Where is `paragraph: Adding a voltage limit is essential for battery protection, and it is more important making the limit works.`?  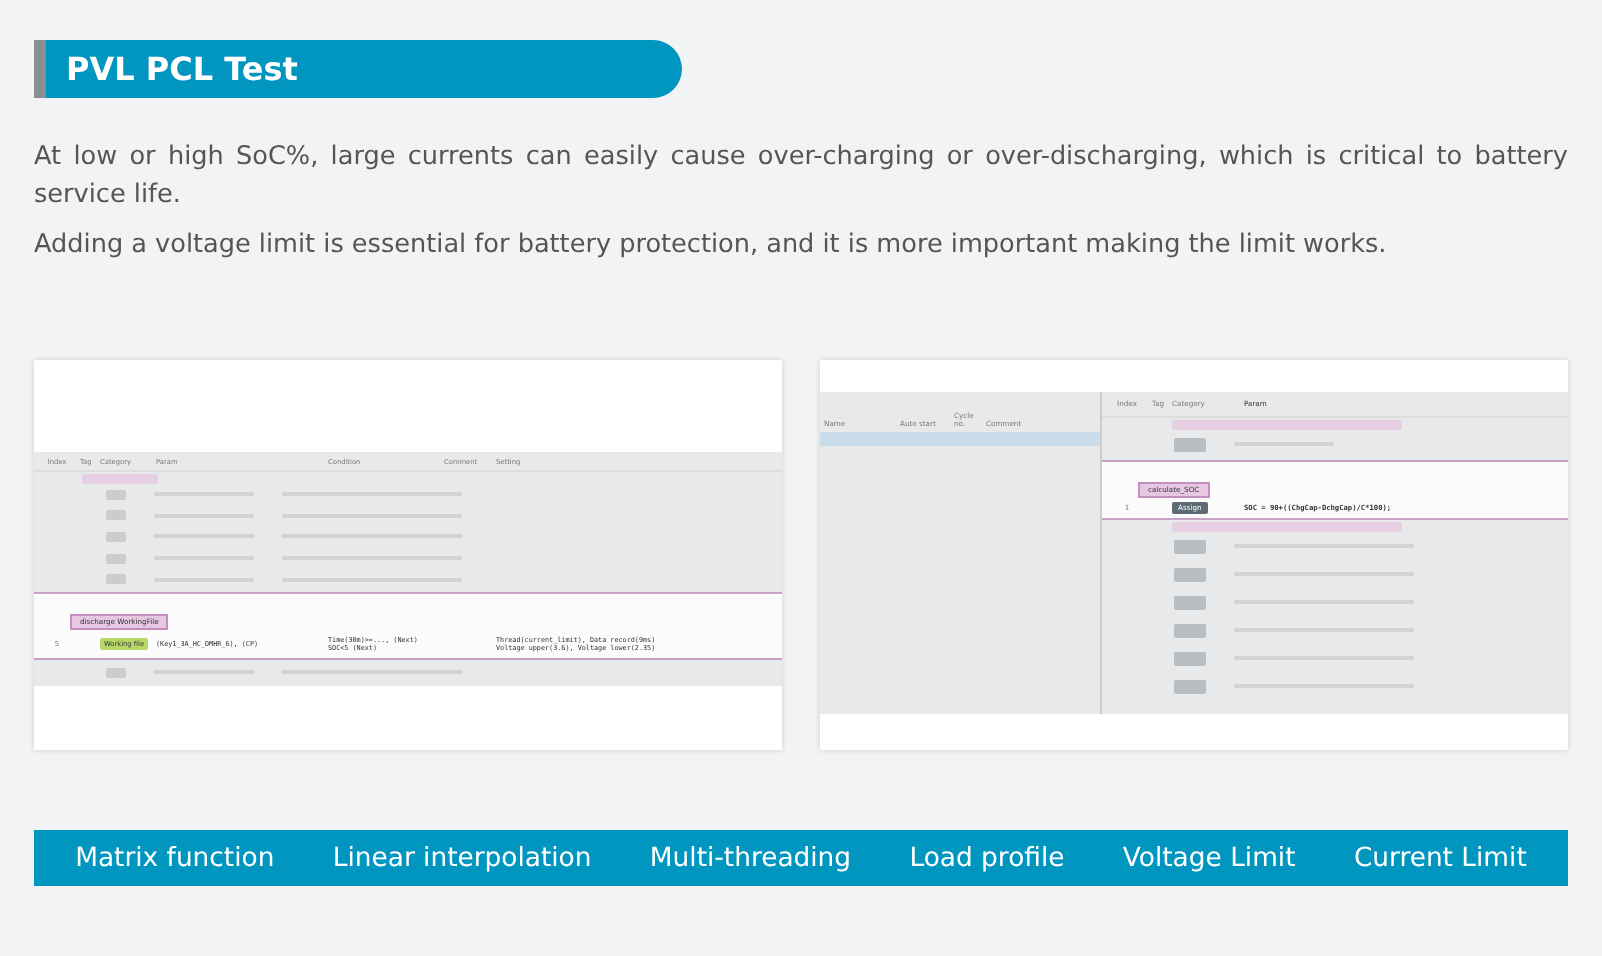 paragraph: Adding a voltage limit is essential for battery protection, and it is more important making the limit works. is located at coordinates (711, 246).